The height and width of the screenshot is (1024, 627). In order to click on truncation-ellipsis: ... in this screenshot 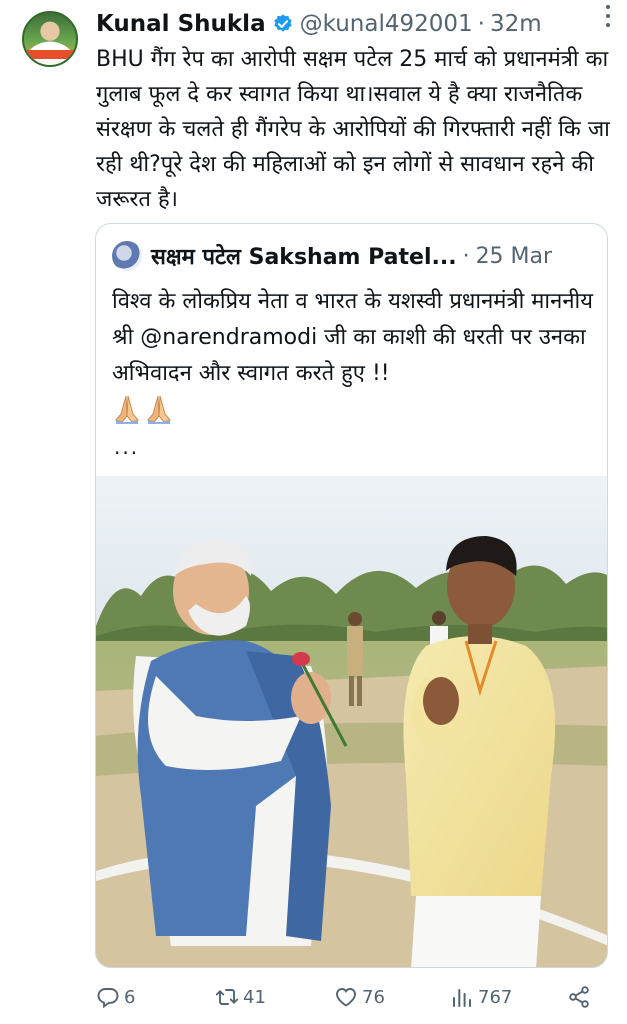, I will do `click(127, 447)`.